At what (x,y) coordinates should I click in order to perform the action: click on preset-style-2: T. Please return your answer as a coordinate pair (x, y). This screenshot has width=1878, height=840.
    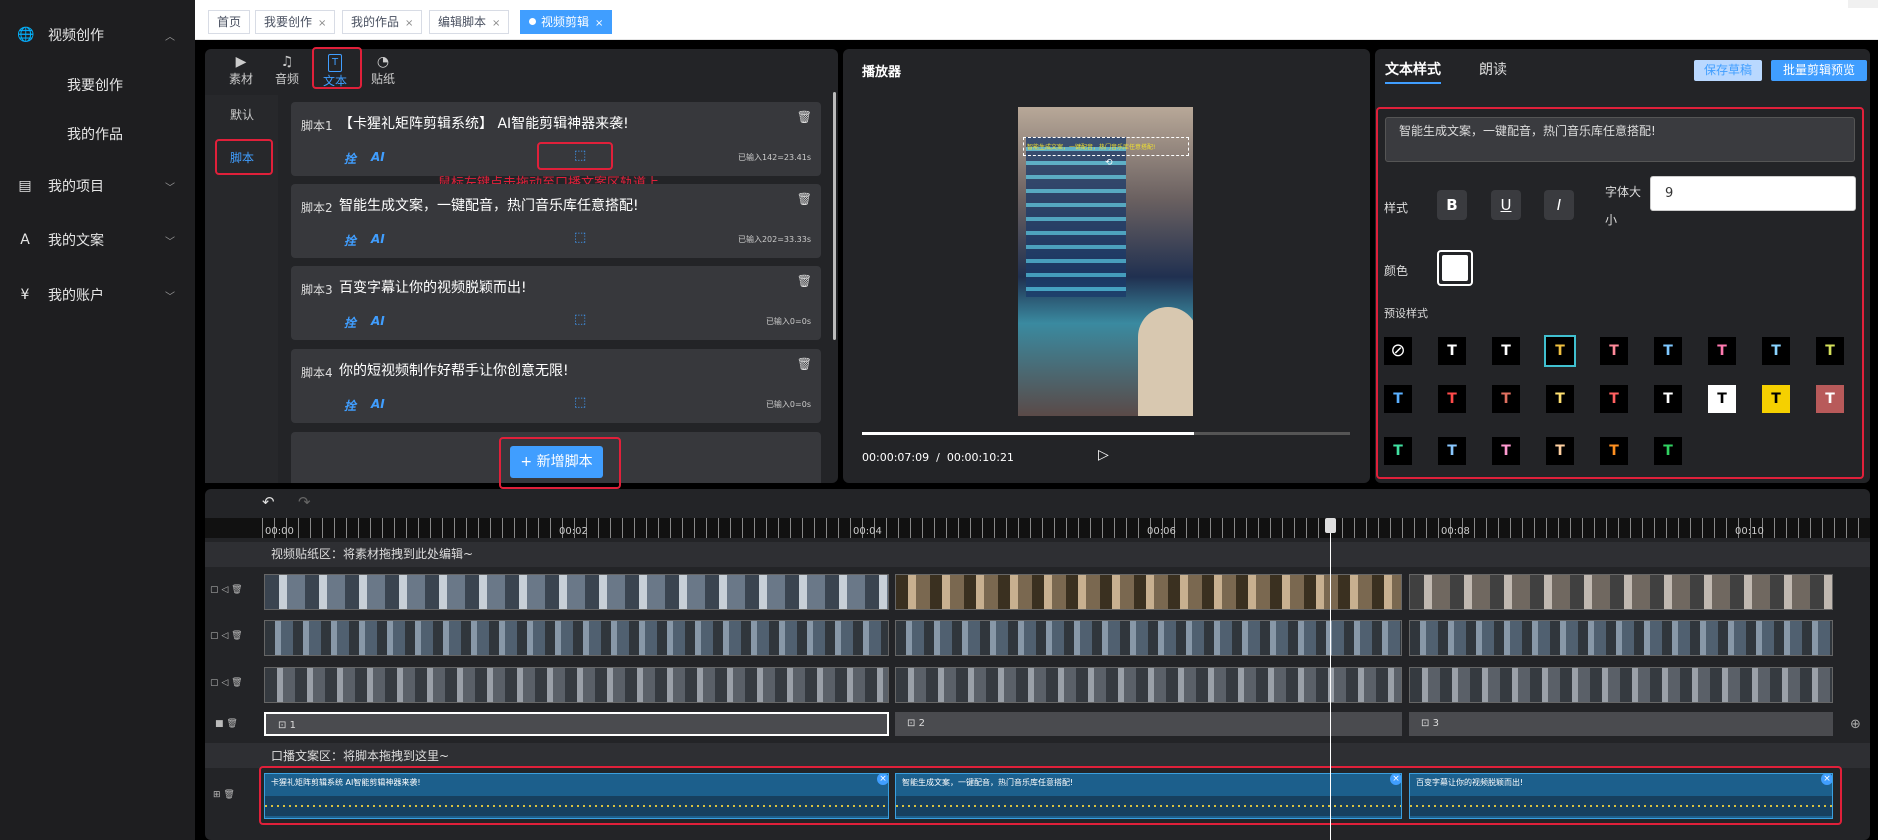
    Looking at the image, I should click on (1506, 351).